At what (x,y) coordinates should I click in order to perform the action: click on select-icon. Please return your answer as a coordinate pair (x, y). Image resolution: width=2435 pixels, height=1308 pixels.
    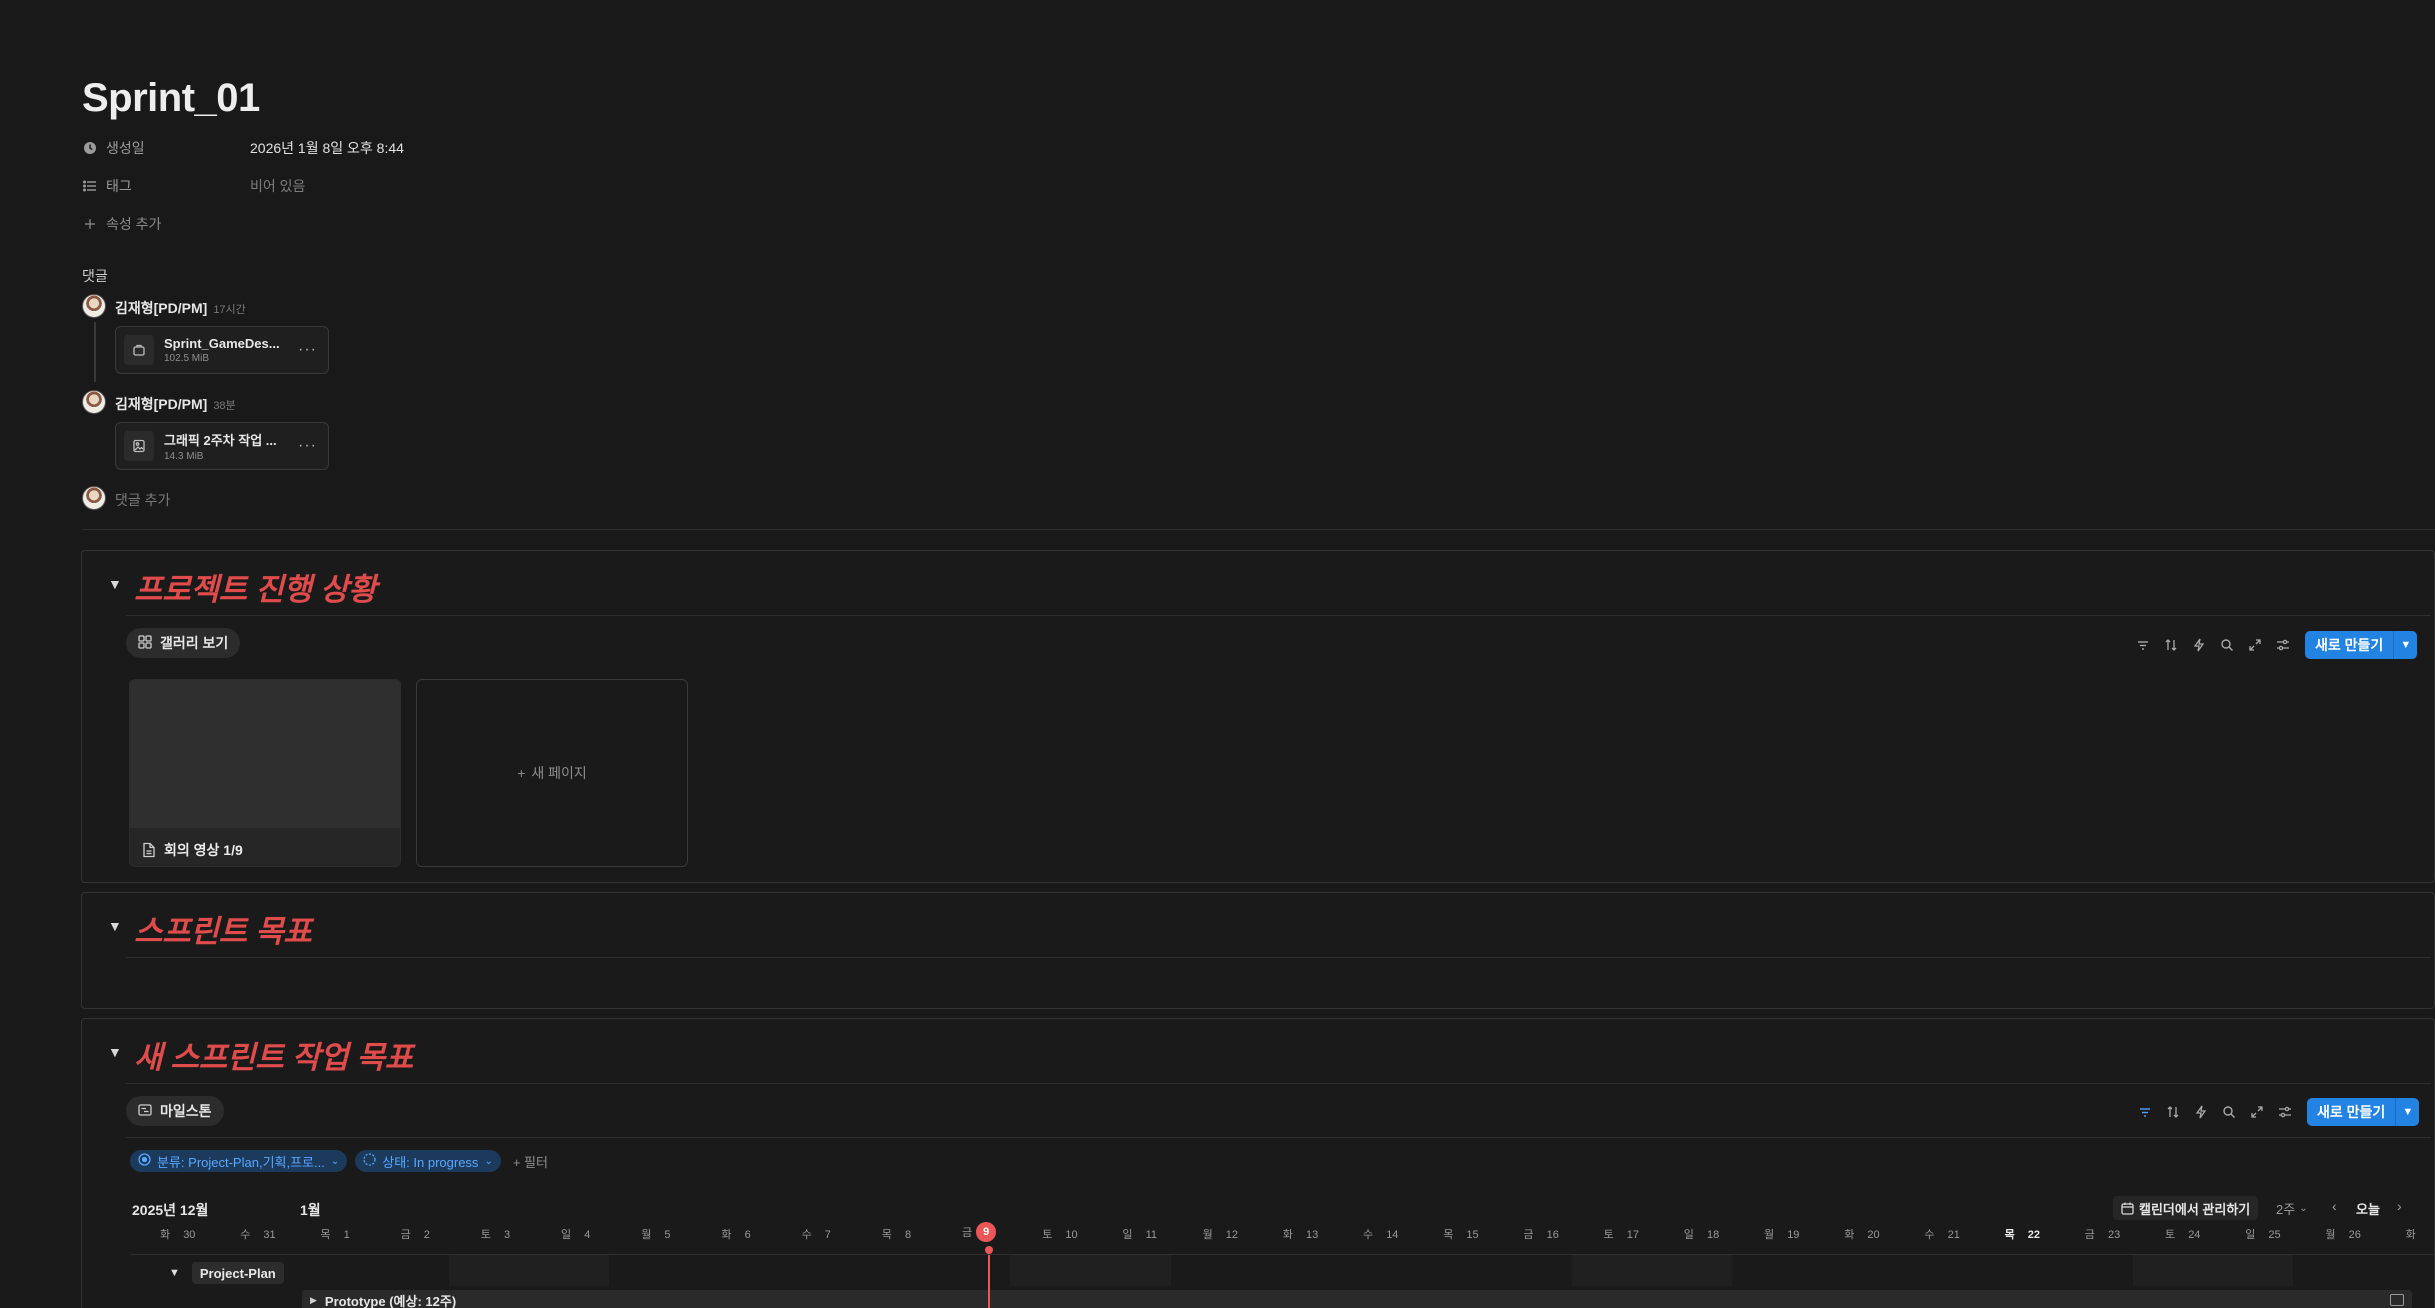
    Looking at the image, I should click on (144, 1161).